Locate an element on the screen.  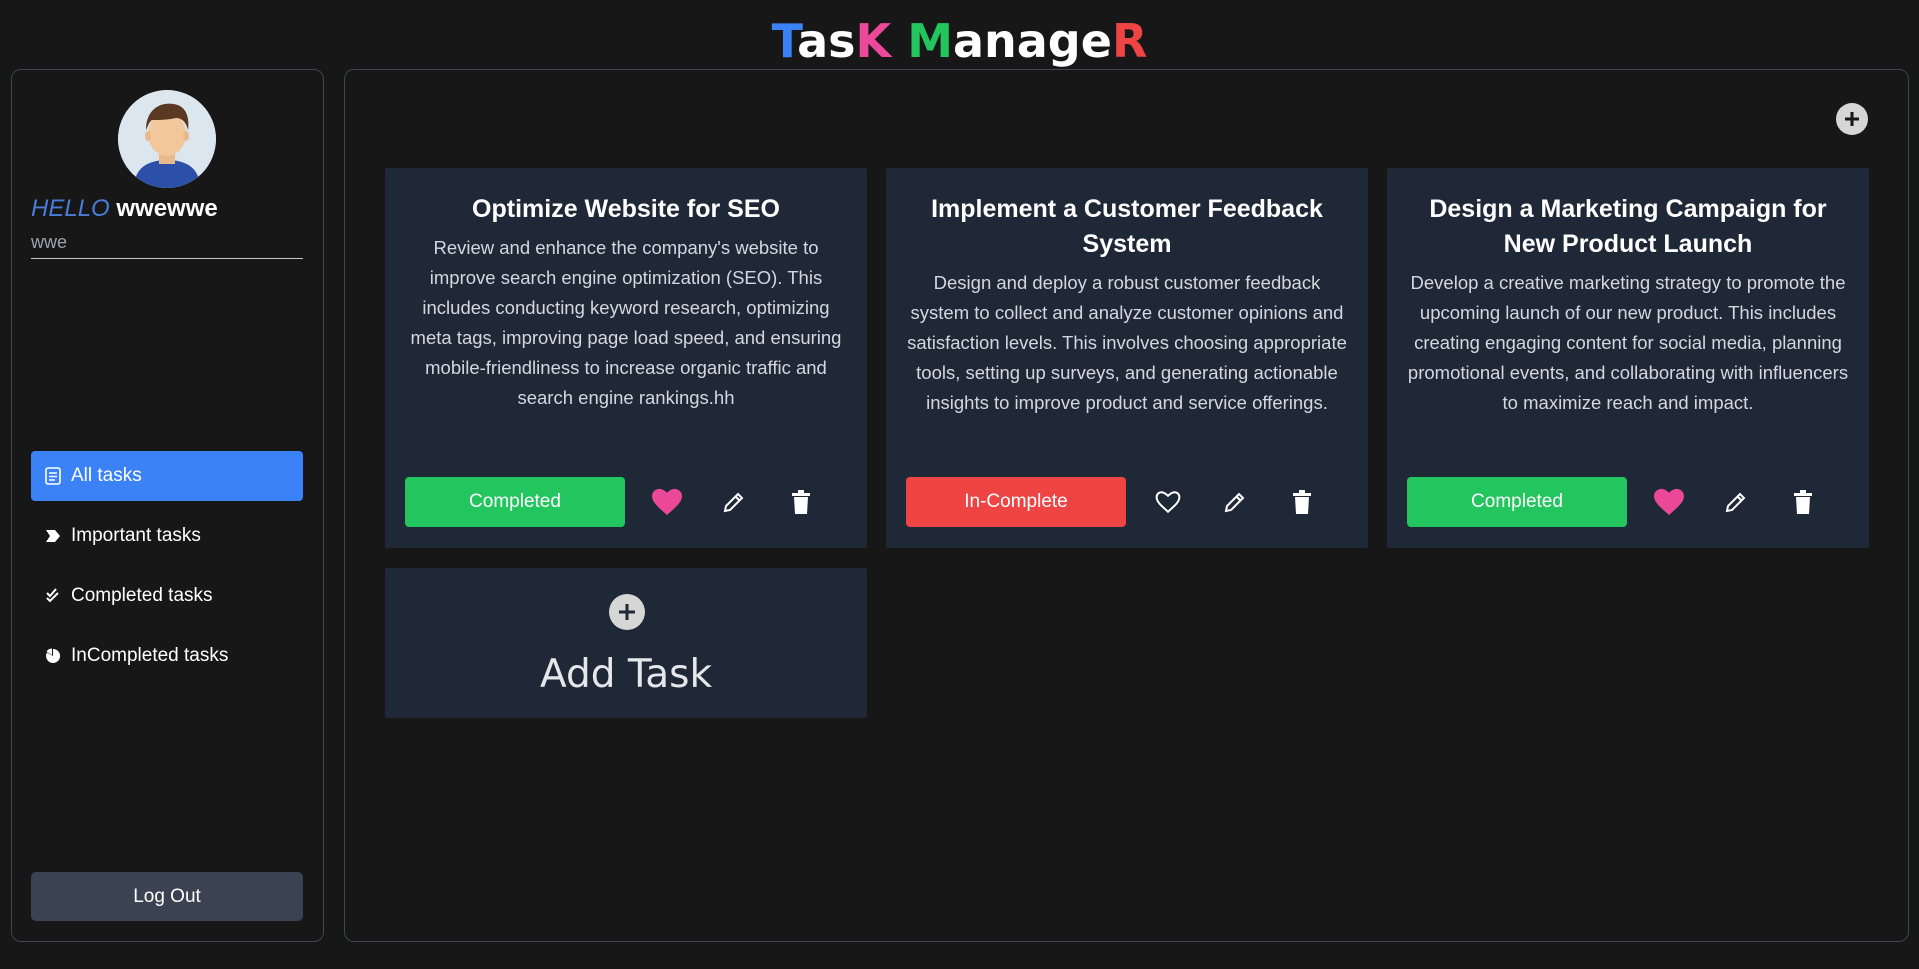
sidebar-item-completed-tasks: Completed tasks is located at coordinates (167, 596).